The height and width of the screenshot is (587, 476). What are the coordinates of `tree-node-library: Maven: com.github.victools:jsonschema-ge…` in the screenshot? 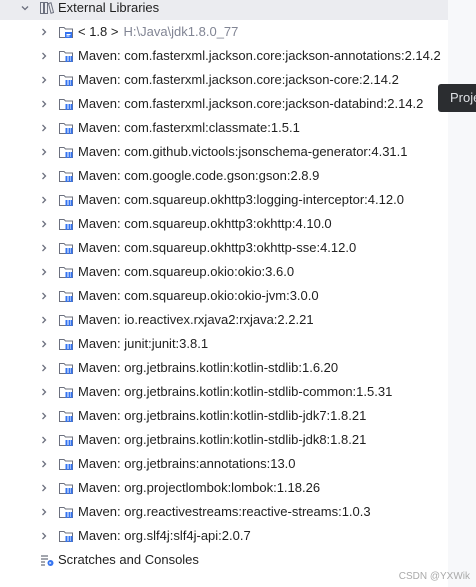 It's located at (224, 152).